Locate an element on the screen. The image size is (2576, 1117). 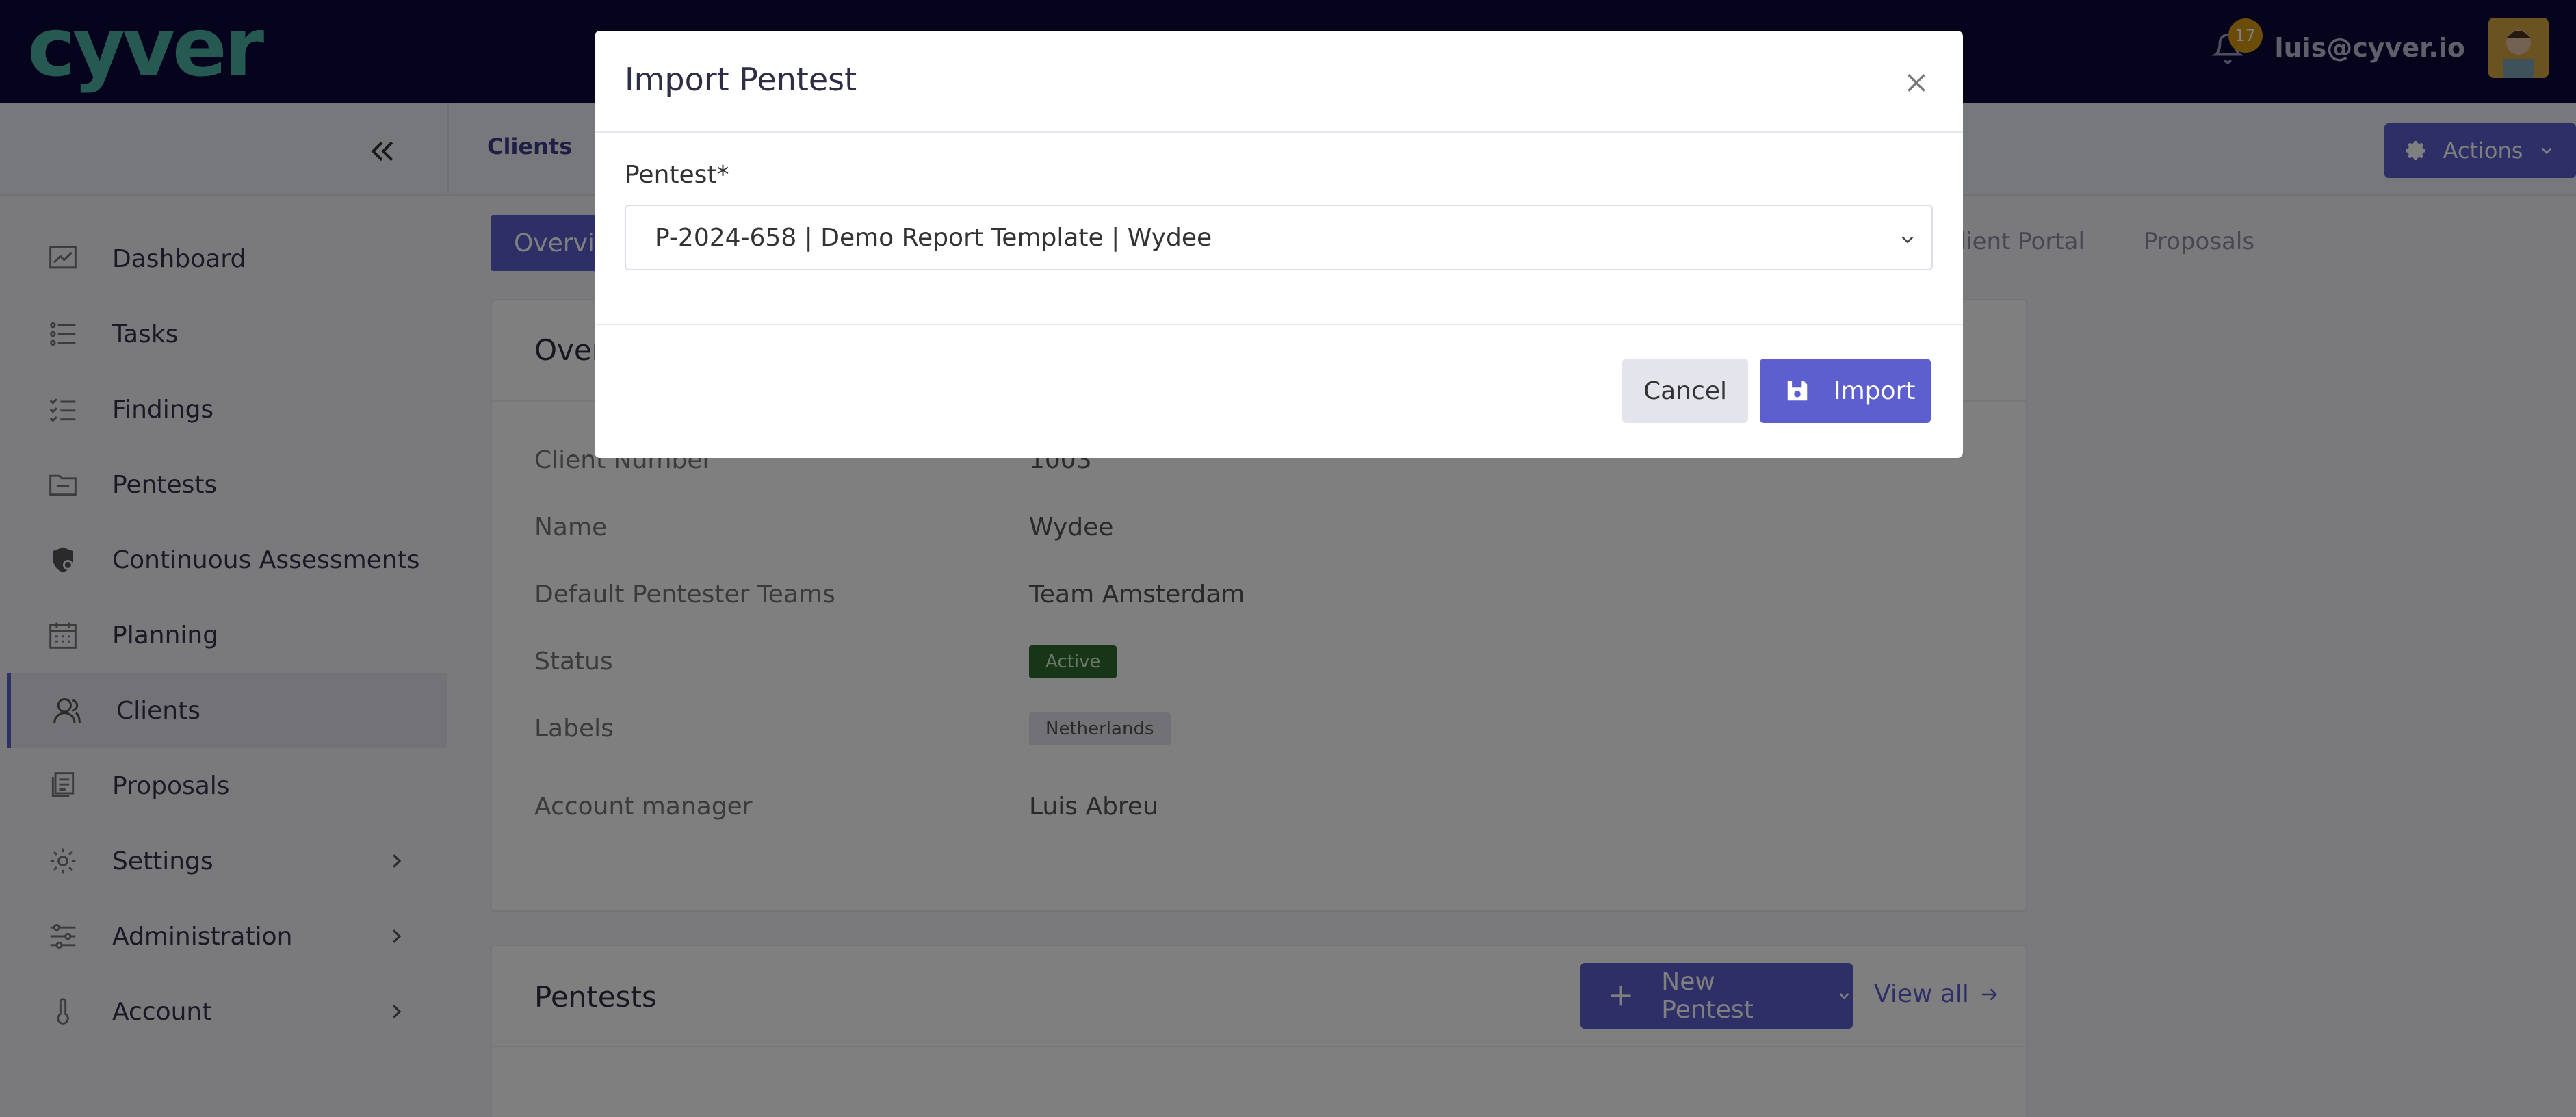
cancel-button: Cancel is located at coordinates (1685, 391).